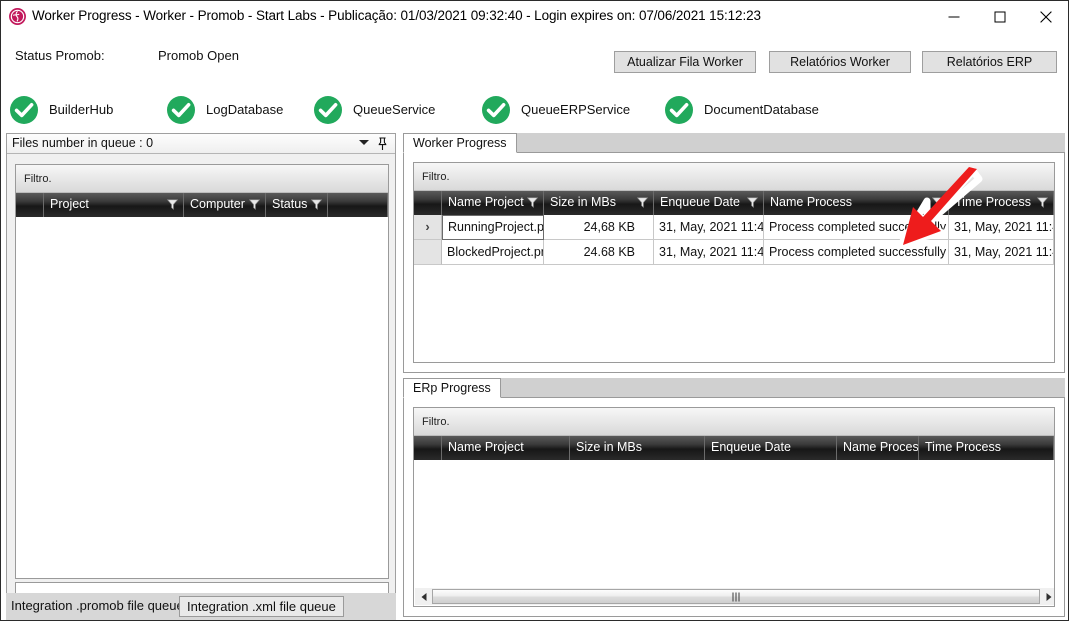  What do you see at coordinates (394, 109) in the screenshot?
I see `service-label: QueueService` at bounding box center [394, 109].